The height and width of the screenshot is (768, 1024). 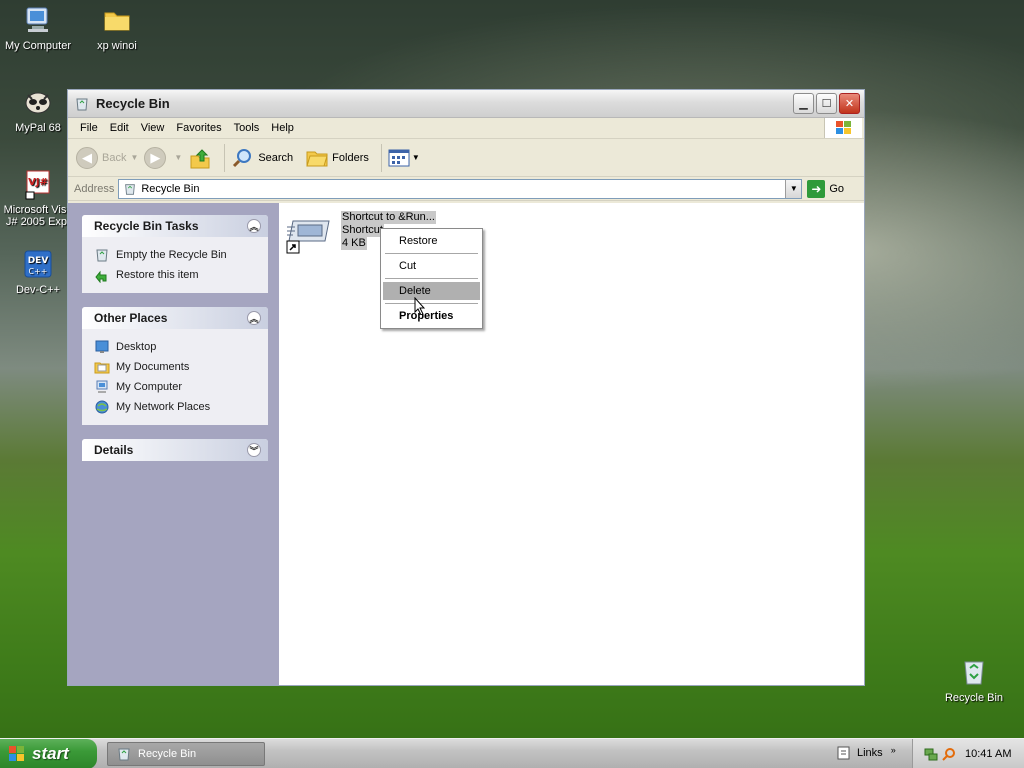 What do you see at coordinates (94, 188) in the screenshot?
I see `address-label: Address` at bounding box center [94, 188].